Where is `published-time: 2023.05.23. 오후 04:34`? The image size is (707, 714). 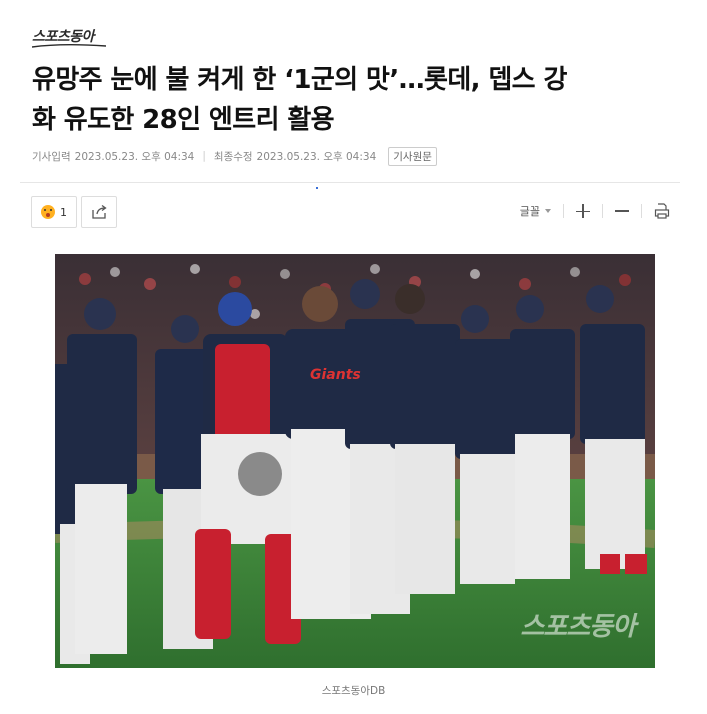
published-time: 2023.05.23. 오후 04:34 is located at coordinates (134, 156).